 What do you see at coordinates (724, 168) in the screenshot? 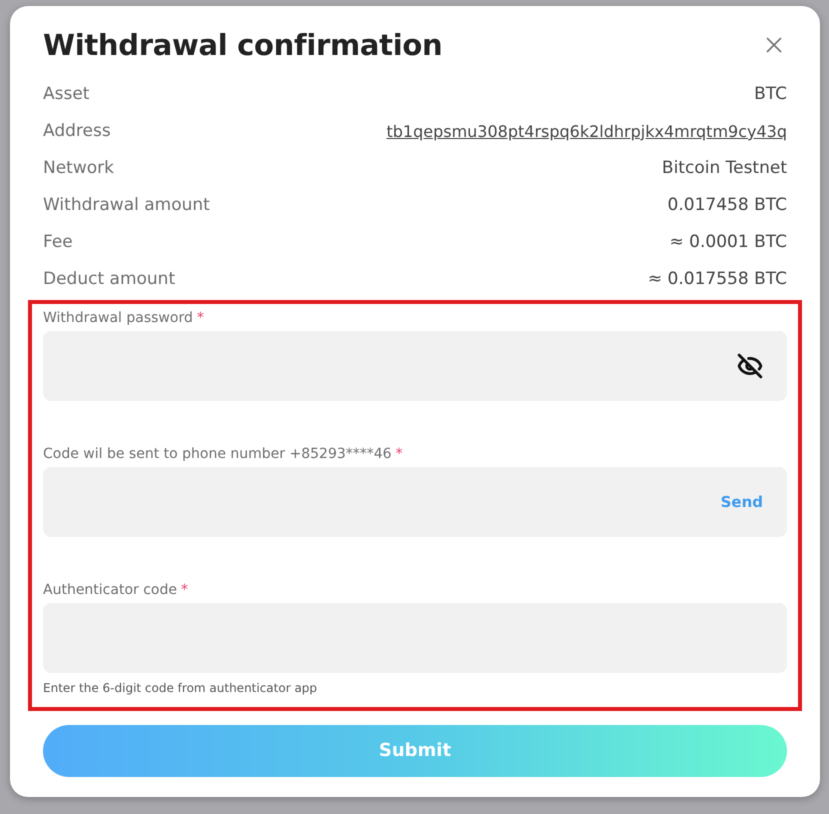
I see `detail-value: Bitcoin Testnet` at bounding box center [724, 168].